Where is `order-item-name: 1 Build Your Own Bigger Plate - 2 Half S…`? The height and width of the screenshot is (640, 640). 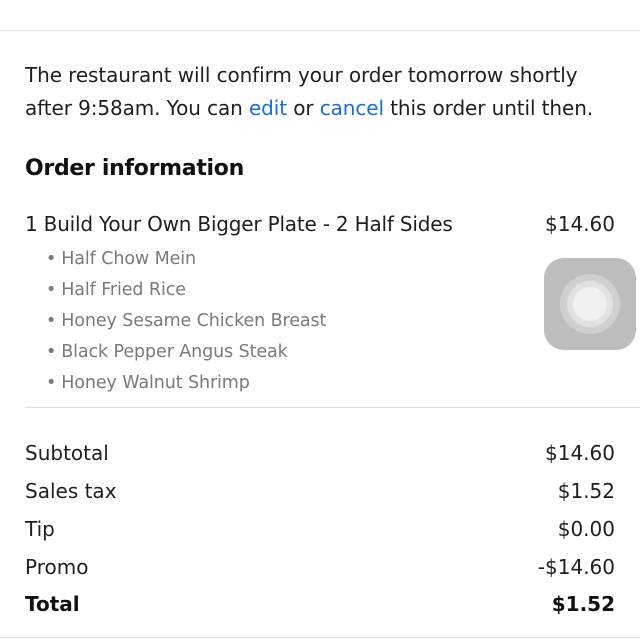
order-item-name: 1 Build Your Own Bigger Plate - 2 Half S… is located at coordinates (239, 224).